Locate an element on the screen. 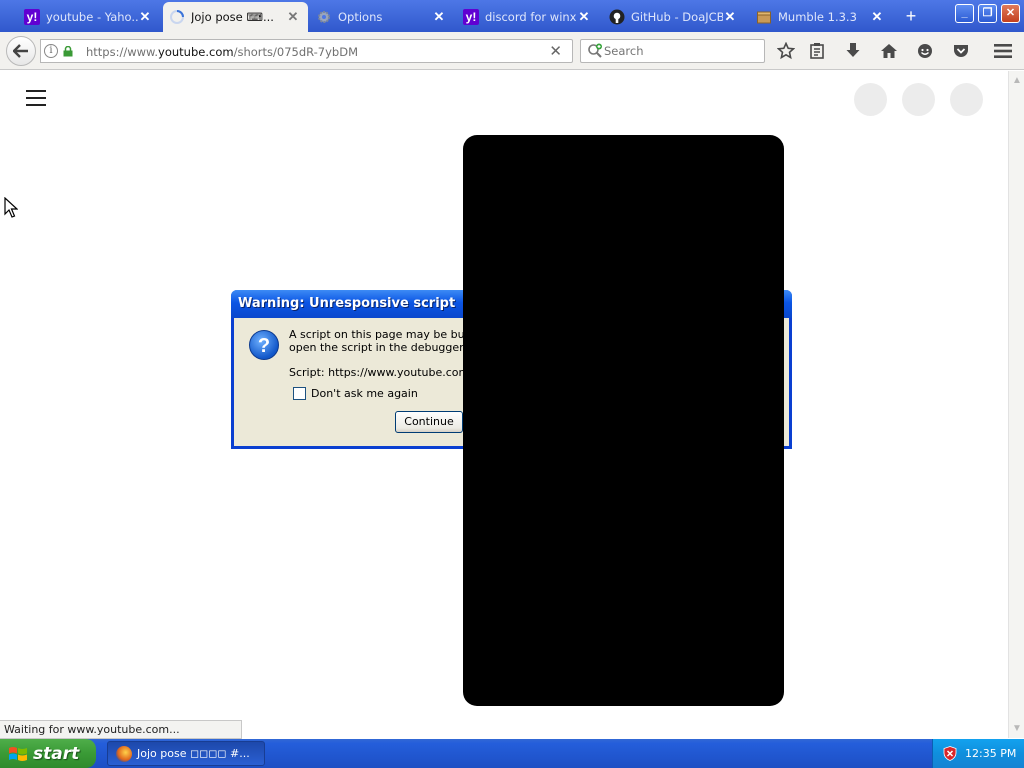 Image resolution: width=1024 pixels, height=768 pixels. menu-icon is located at coordinates (1003, 51).